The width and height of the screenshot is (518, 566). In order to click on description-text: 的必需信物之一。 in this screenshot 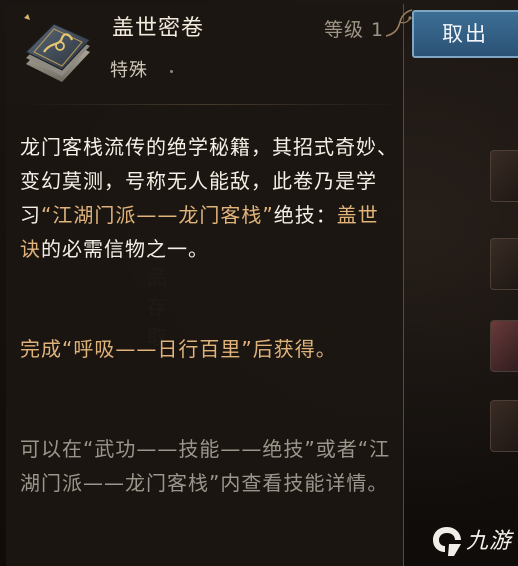, I will do `click(125, 249)`.